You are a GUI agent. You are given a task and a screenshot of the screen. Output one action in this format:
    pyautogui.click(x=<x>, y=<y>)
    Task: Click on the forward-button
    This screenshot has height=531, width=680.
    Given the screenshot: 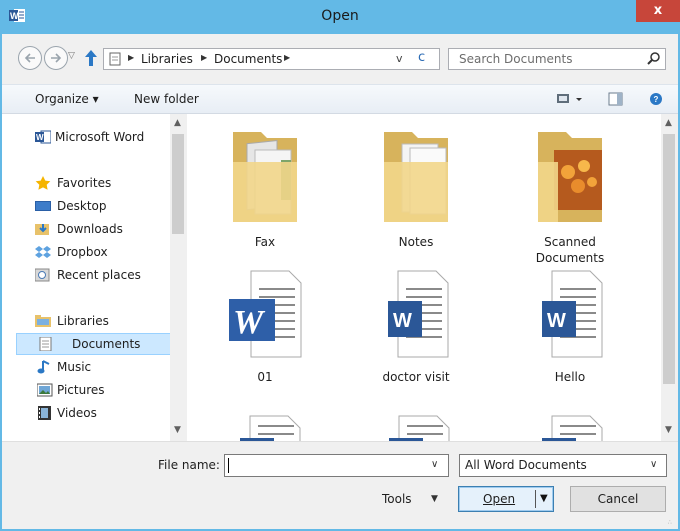 What is the action you would take?
    pyautogui.click(x=56, y=58)
    